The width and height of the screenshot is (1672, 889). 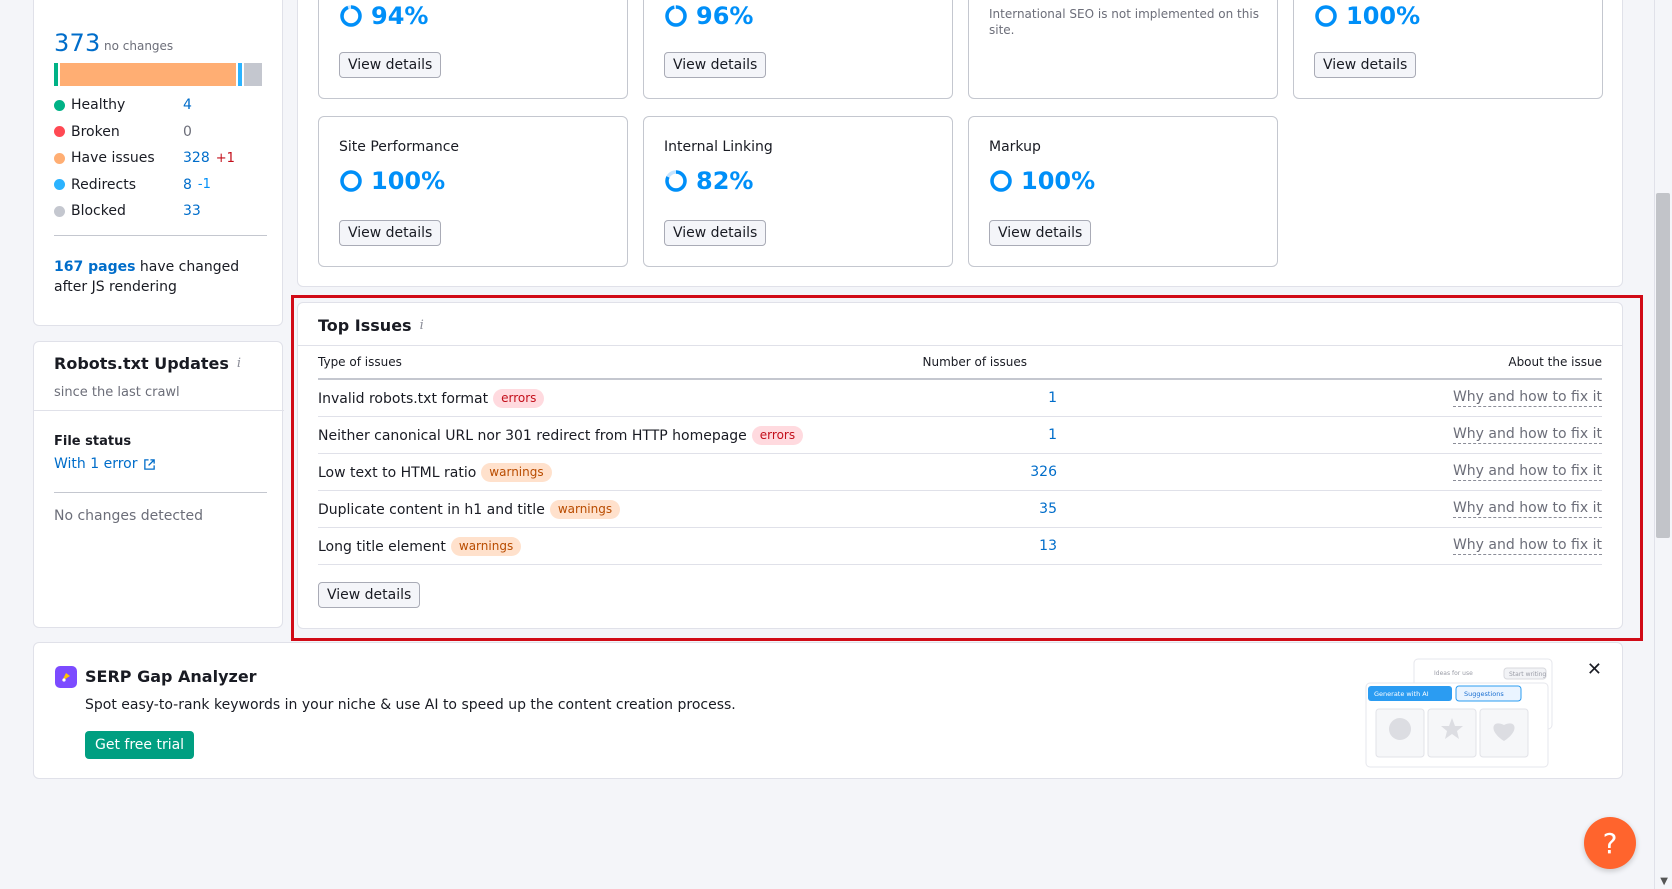 I want to click on issue-name: Long title element warnings, so click(x=420, y=546).